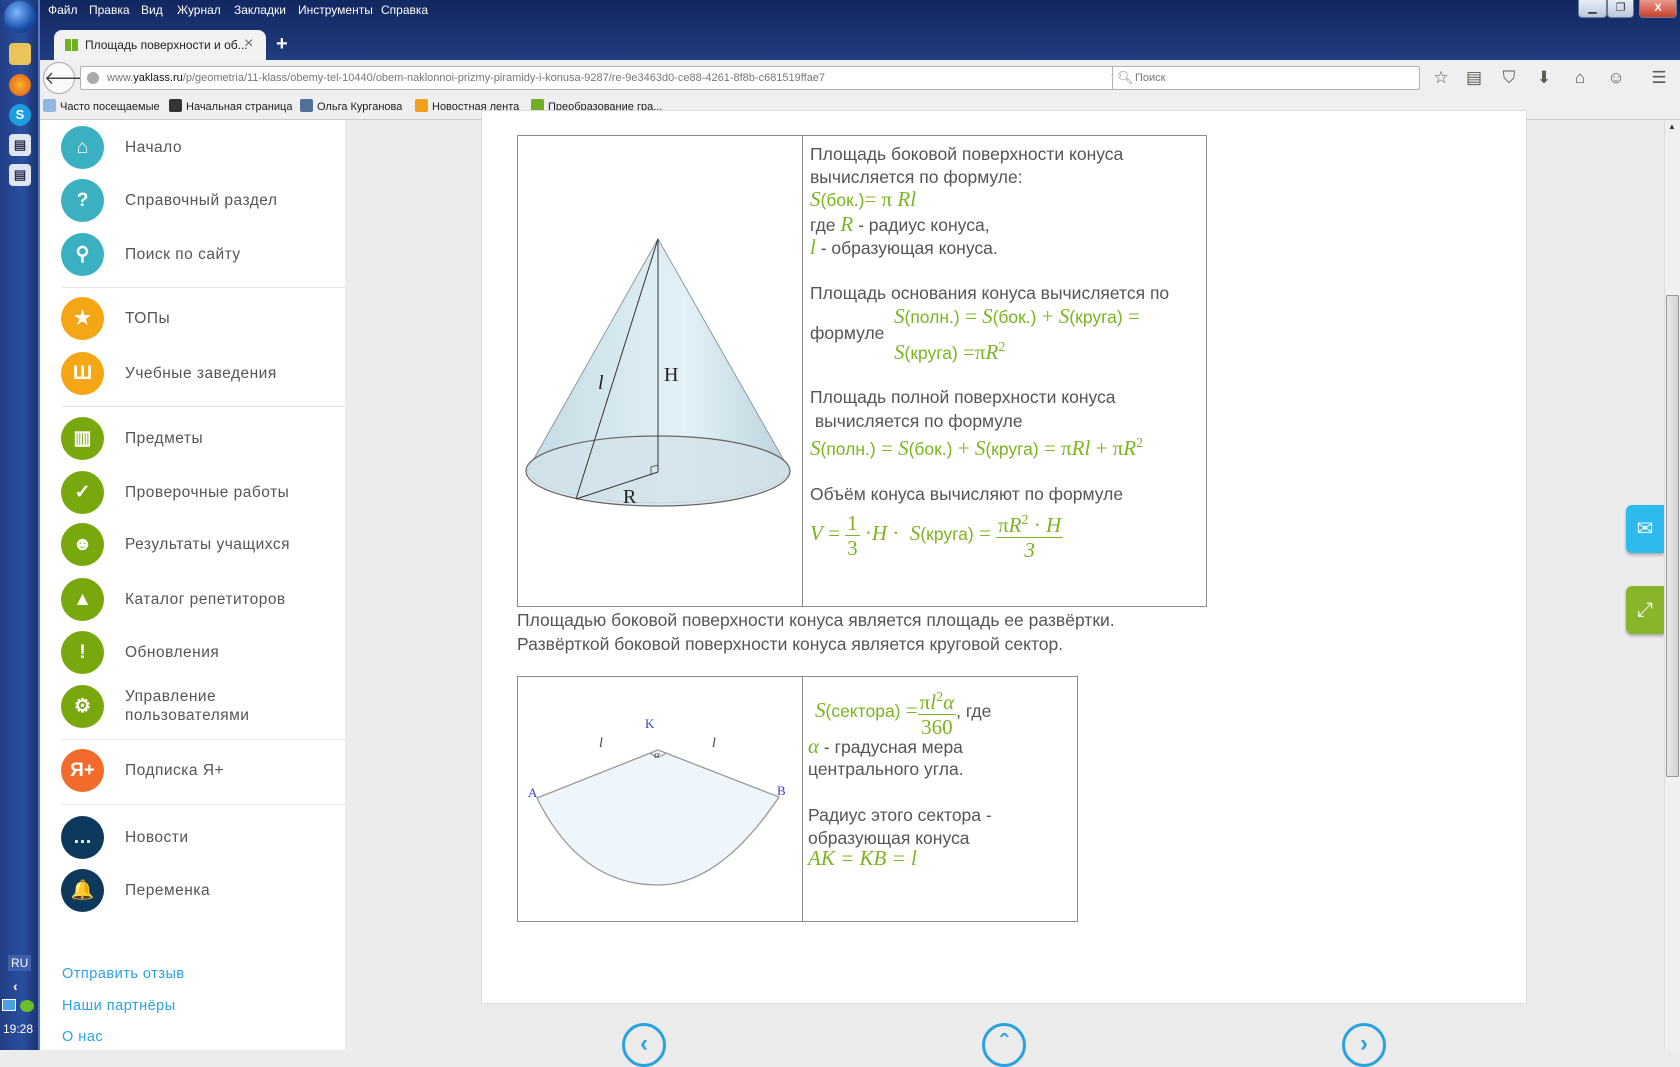 The height and width of the screenshot is (1067, 1680). Describe the element at coordinates (1125, 78) in the screenshot. I see `search-engine-icon: 🔍︎` at that location.